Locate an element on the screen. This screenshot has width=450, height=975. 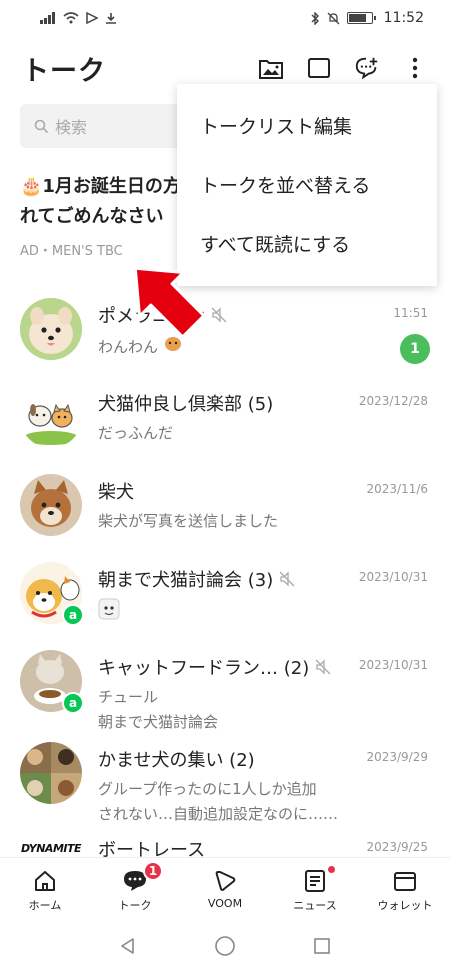
chat-time: 2023/9/25 is located at coordinates (397, 847).